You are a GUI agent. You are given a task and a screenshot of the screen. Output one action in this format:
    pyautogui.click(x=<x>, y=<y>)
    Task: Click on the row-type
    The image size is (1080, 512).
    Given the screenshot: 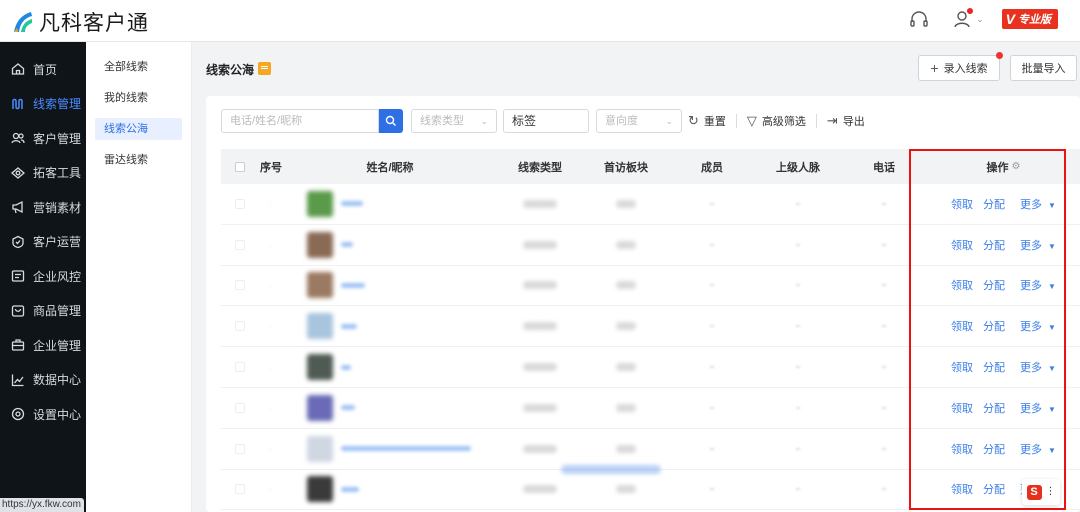 What is the action you would take?
    pyautogui.click(x=540, y=244)
    